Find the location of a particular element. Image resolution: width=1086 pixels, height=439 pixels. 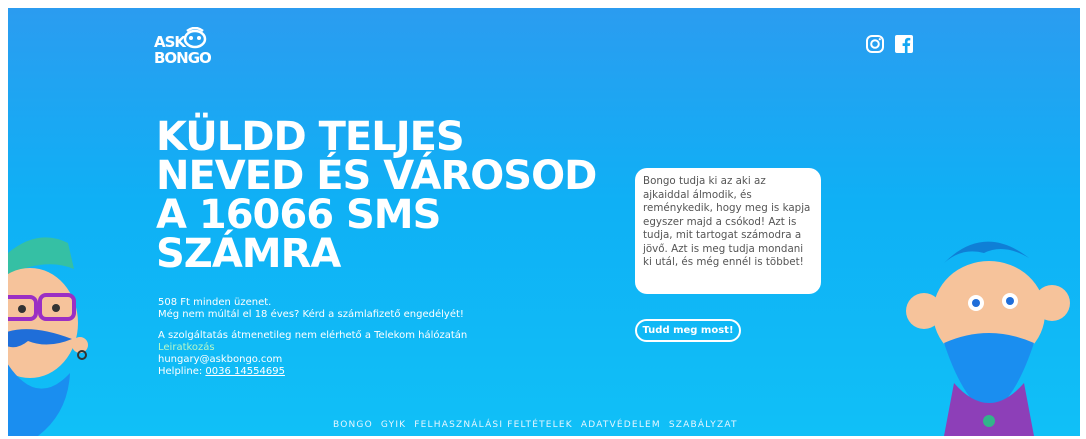

bongo-character-left is located at coordinates (48, 336).